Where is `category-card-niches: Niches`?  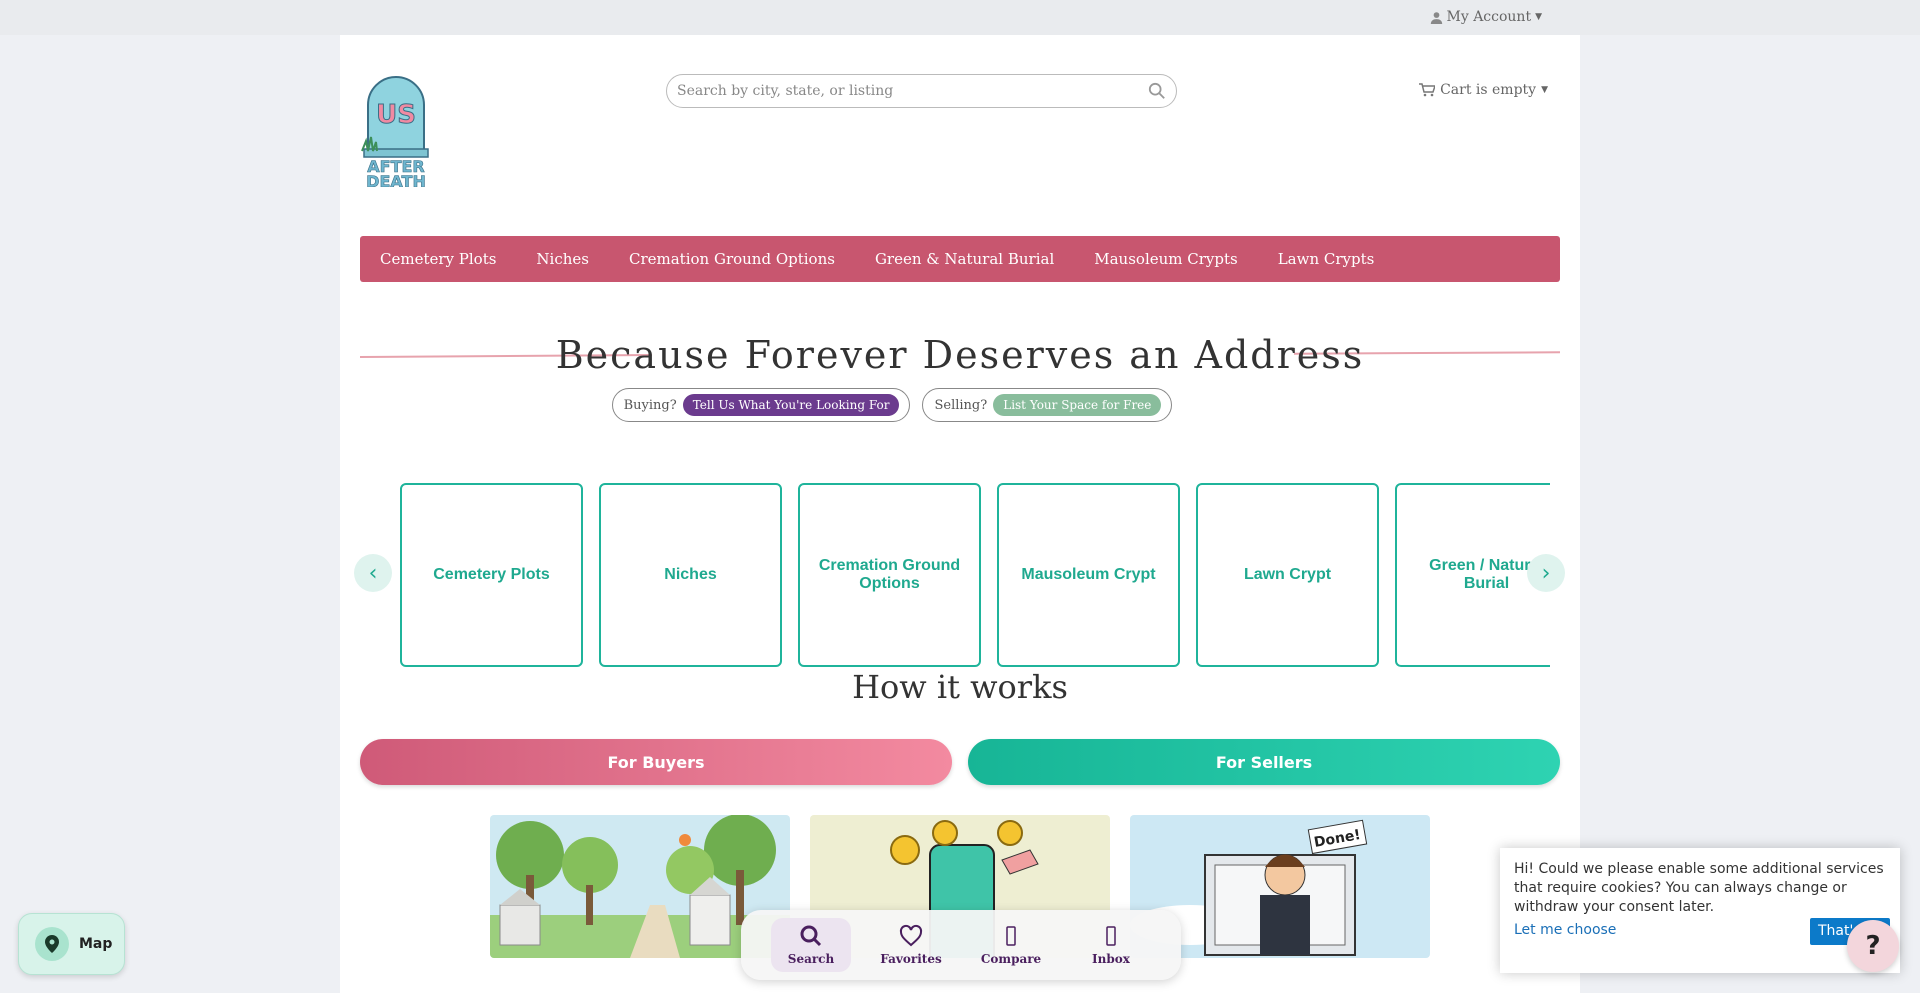
category-card-niches: Niches is located at coordinates (690, 575).